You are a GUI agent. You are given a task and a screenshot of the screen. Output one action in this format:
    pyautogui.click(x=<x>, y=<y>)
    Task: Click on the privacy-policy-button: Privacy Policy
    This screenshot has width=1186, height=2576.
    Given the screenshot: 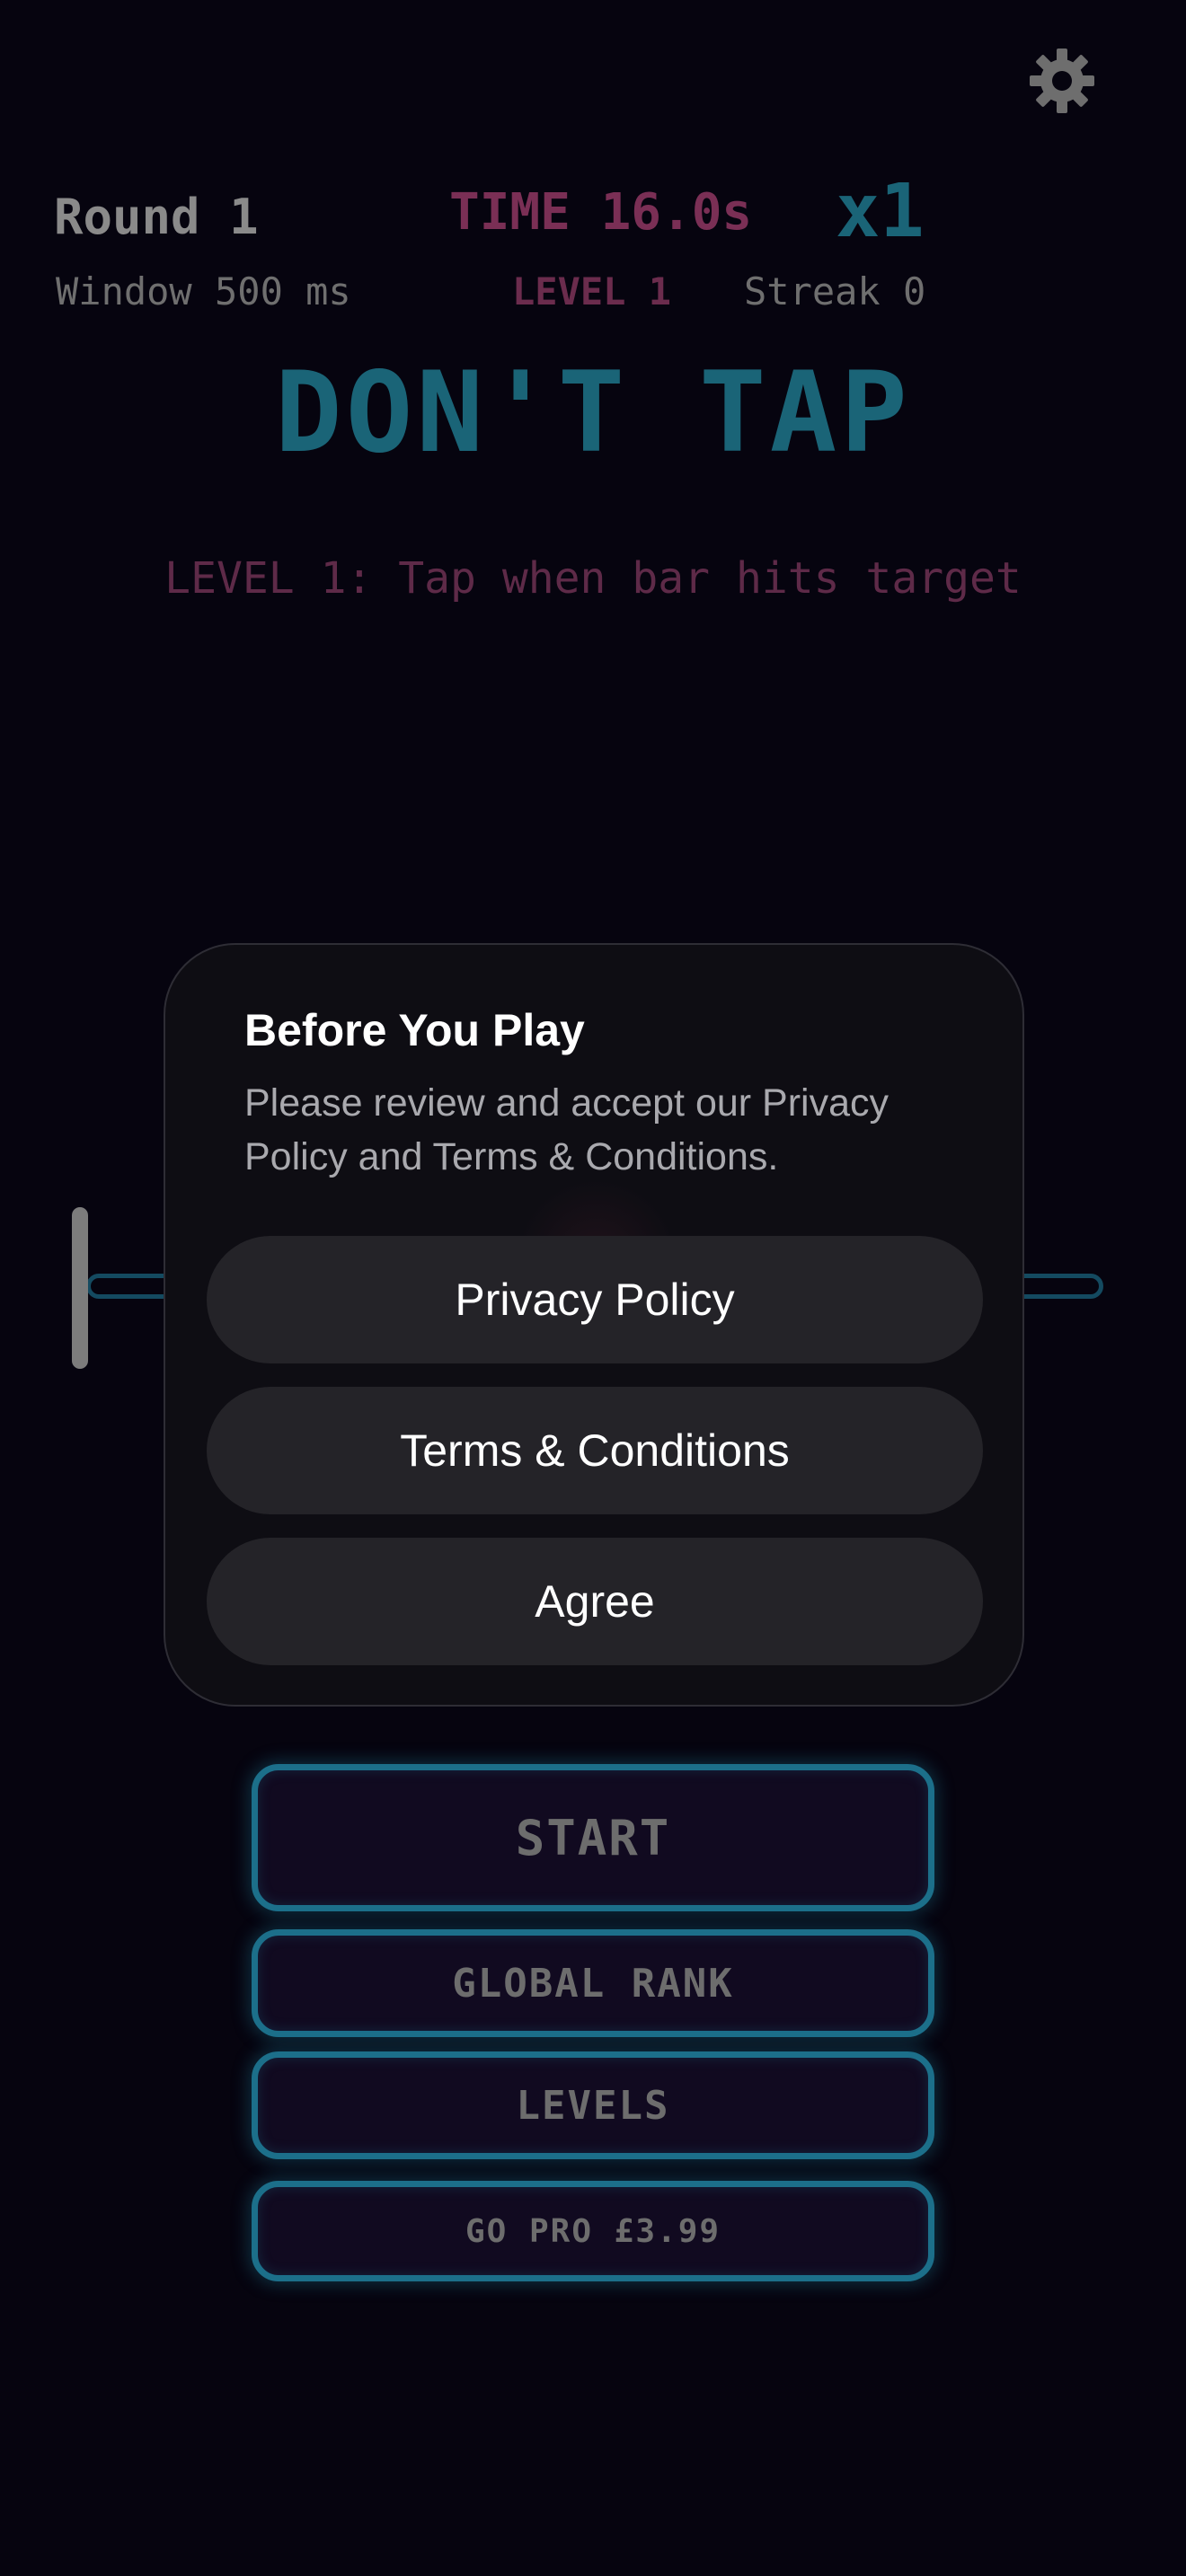 What is the action you would take?
    pyautogui.click(x=595, y=1299)
    